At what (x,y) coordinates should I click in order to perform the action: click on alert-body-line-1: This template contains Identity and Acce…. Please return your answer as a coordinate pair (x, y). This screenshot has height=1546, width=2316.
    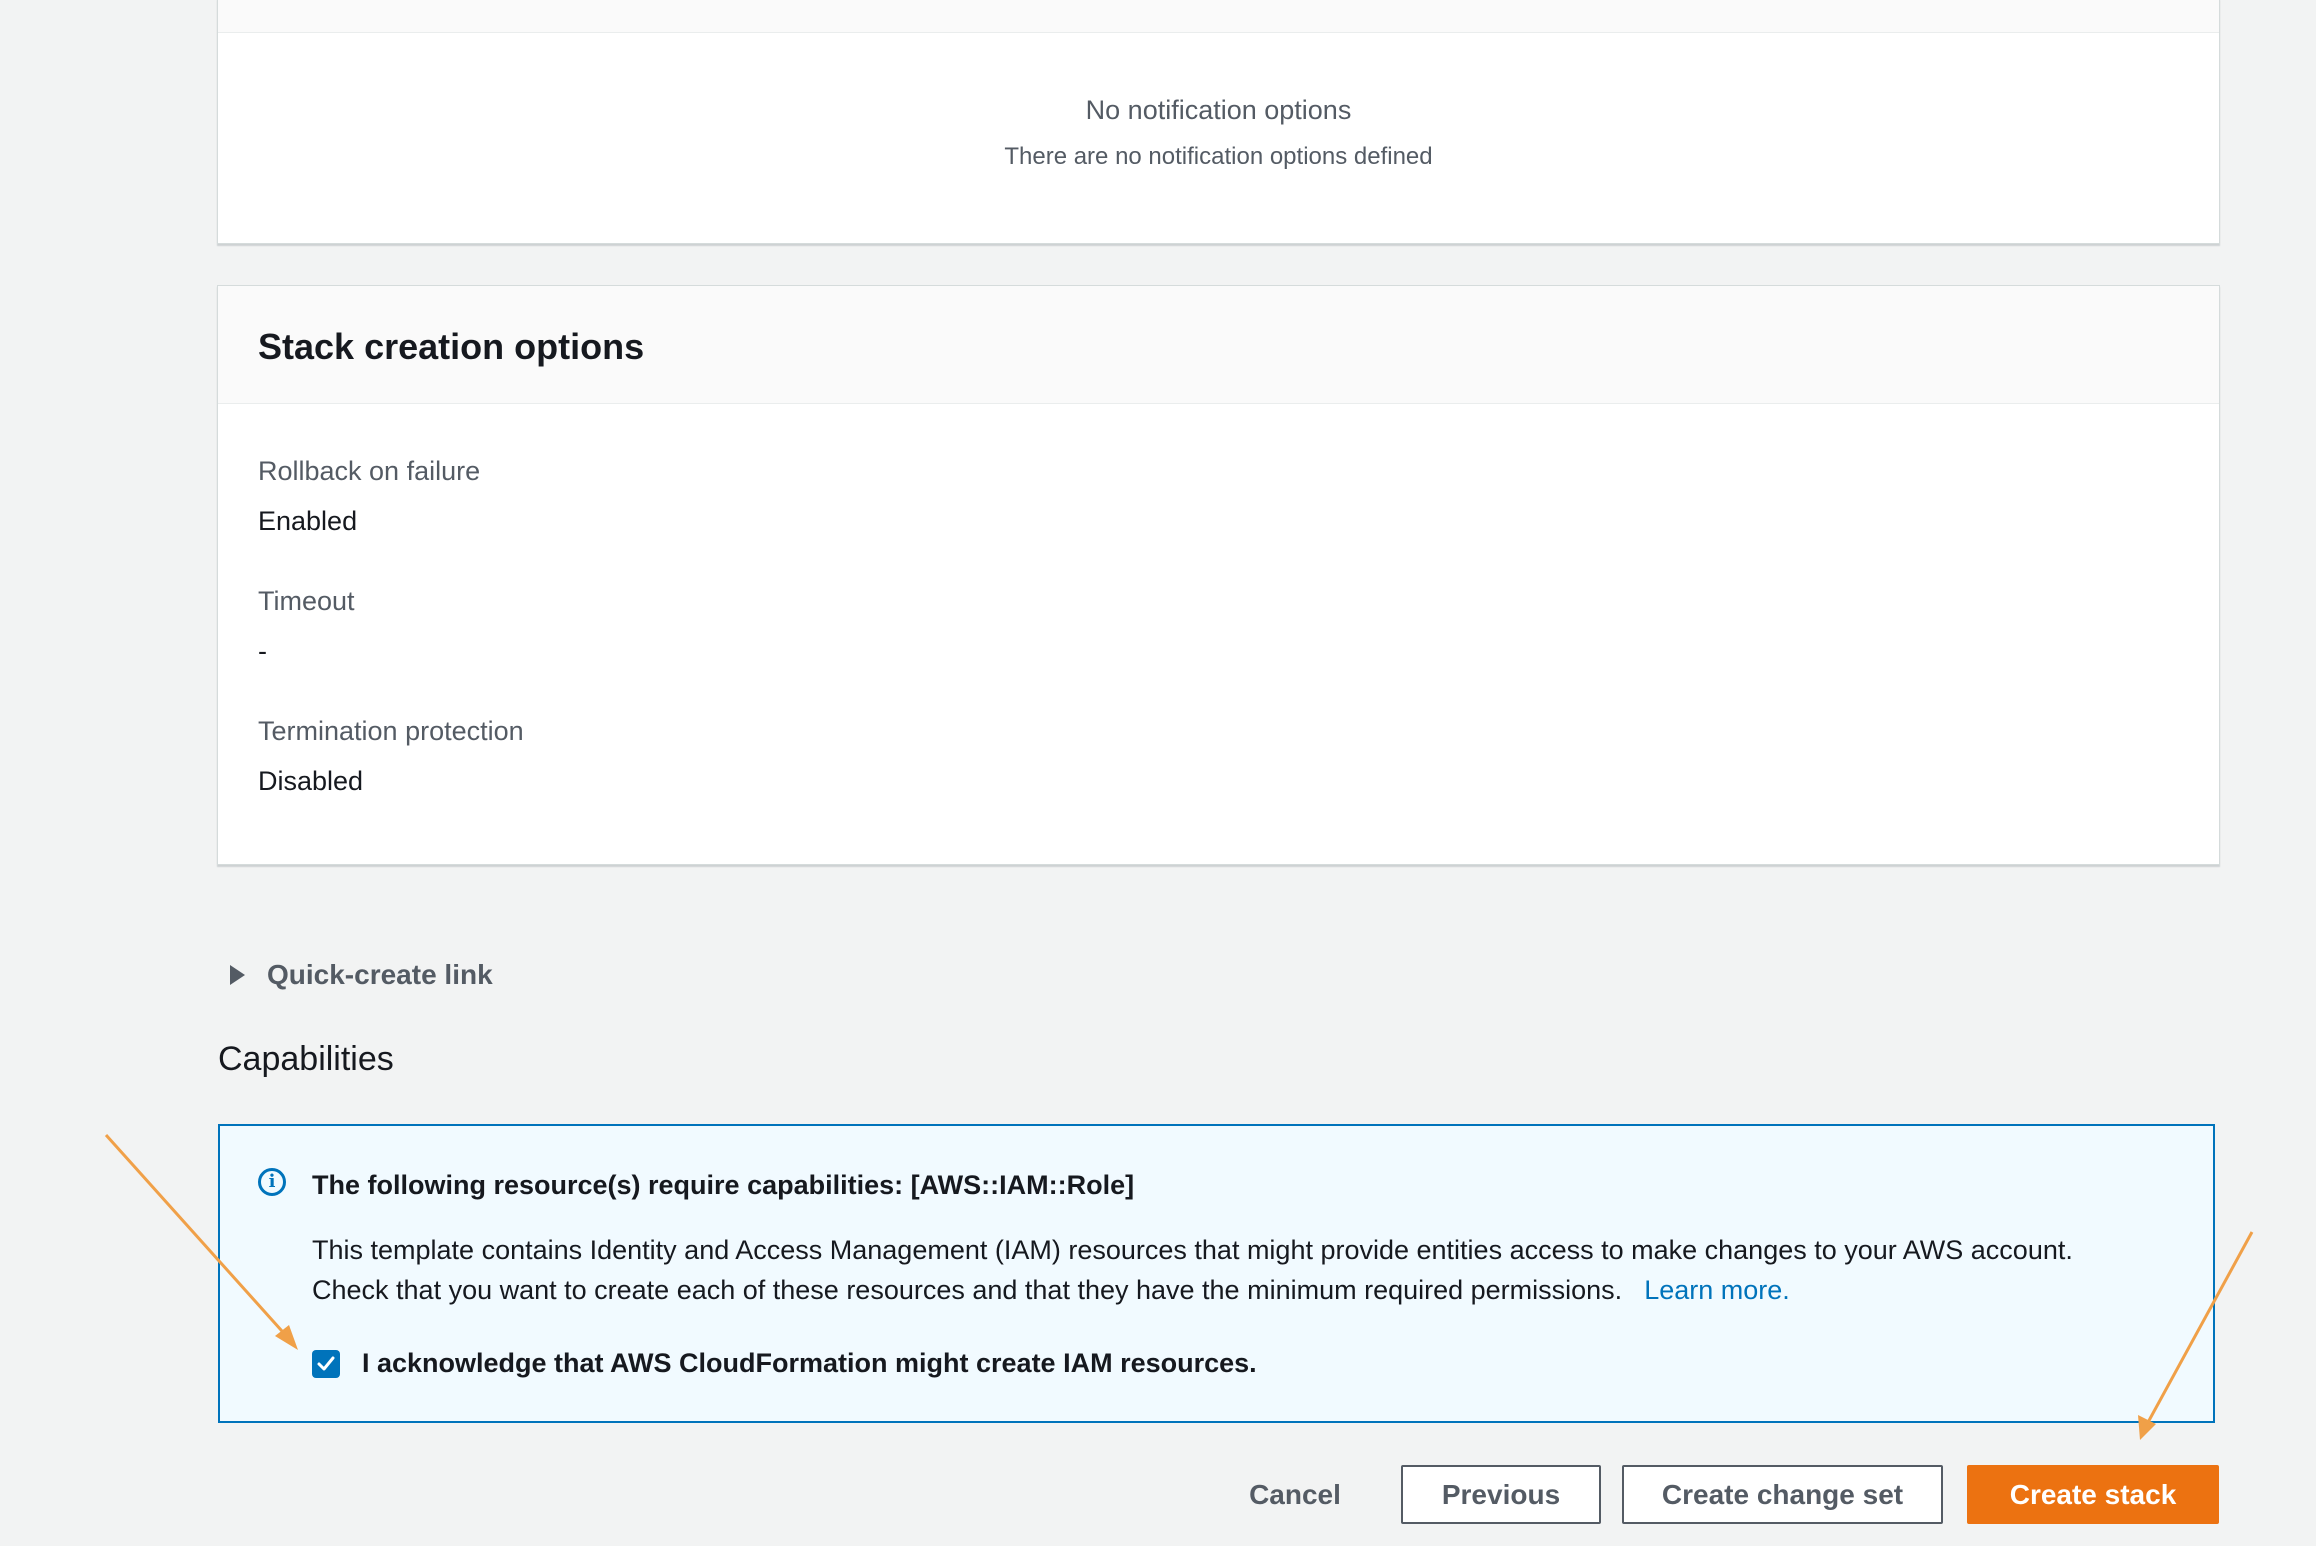
    Looking at the image, I should click on (1192, 1250).